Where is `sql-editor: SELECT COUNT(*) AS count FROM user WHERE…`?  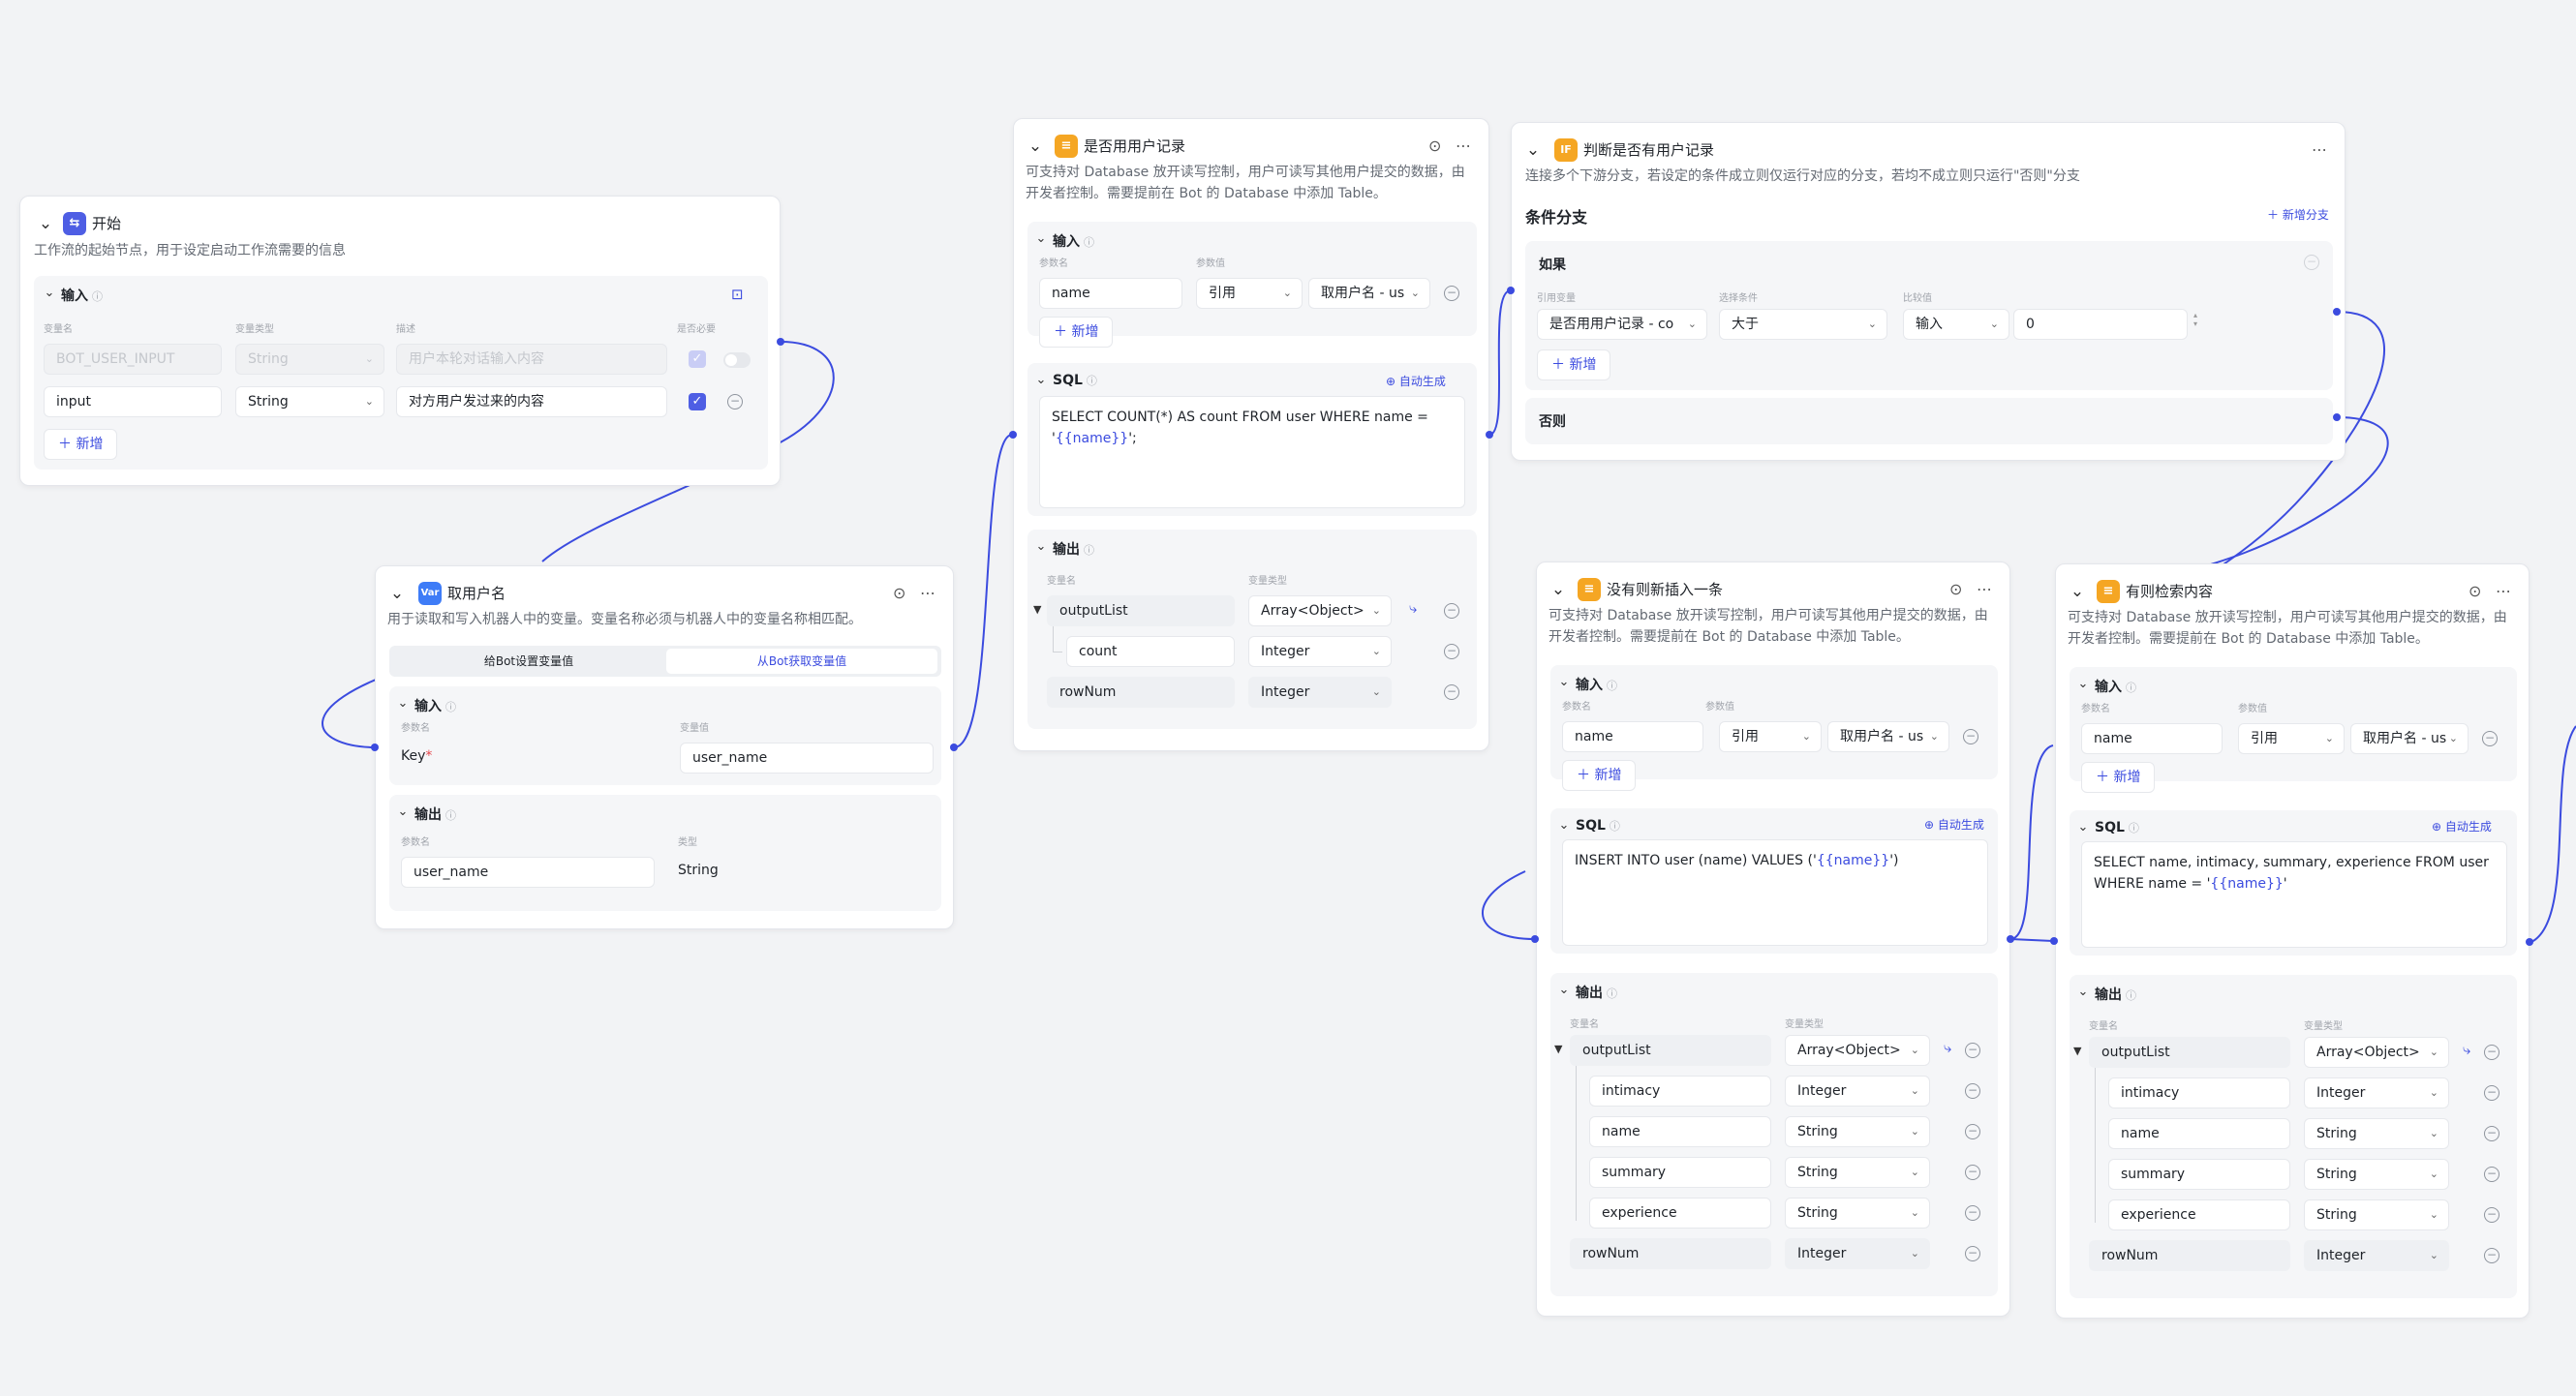 sql-editor: SELECT COUNT(*) AS count FROM user WHERE… is located at coordinates (1252, 452).